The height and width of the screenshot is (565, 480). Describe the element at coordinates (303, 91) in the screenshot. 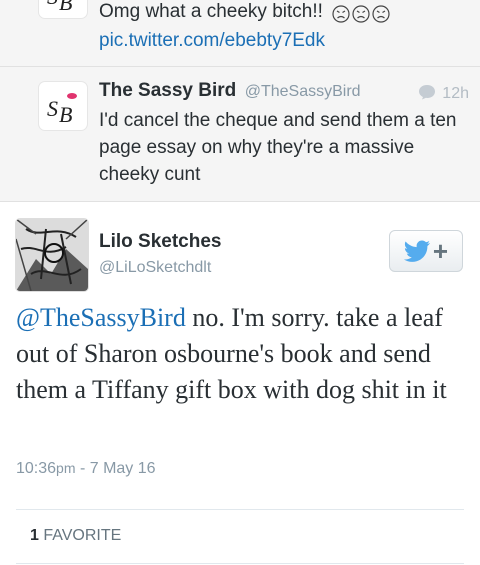

I see `author-handle: @TheSassyBird` at that location.